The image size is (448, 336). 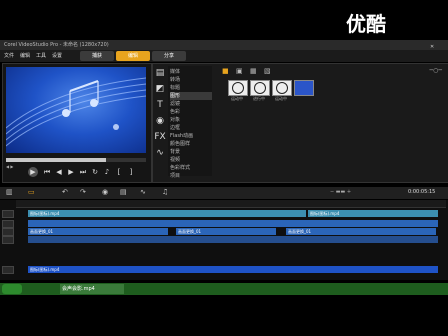 What do you see at coordinates (160, 137) in the screenshot?
I see `filter-icon: FX` at bounding box center [160, 137].